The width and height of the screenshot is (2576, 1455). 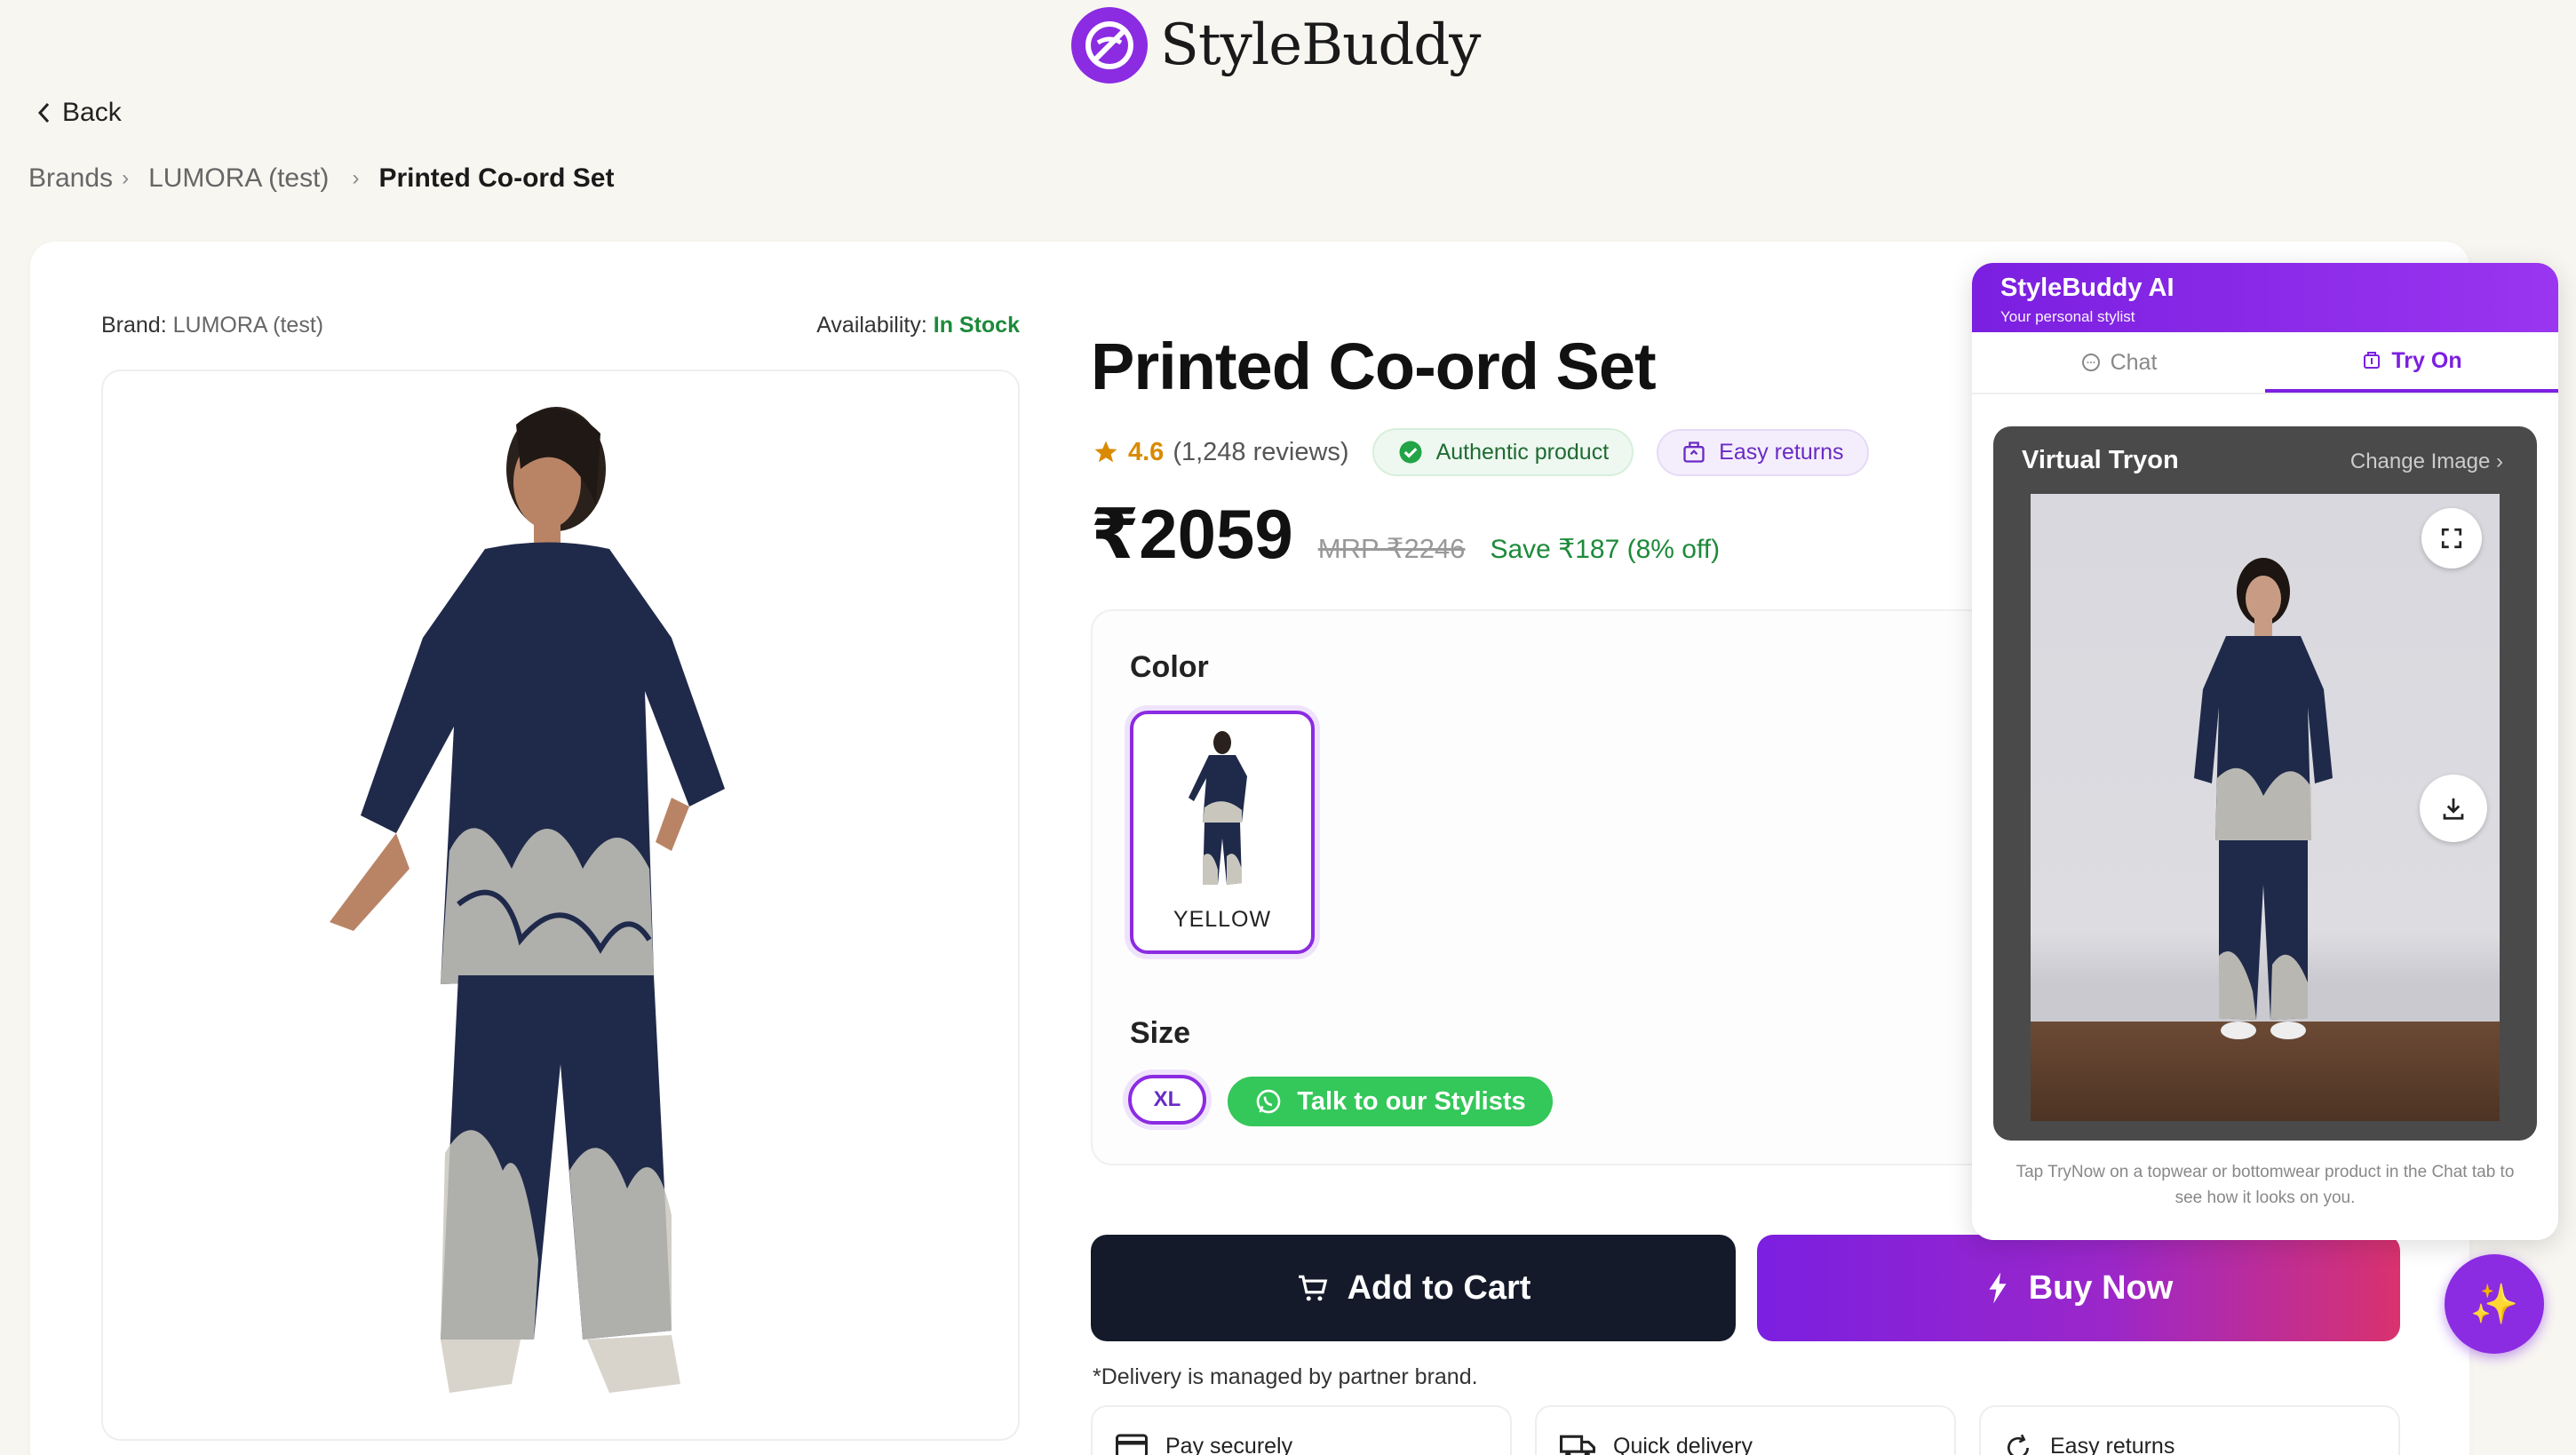 I want to click on sparkles-icon: ✨, so click(x=2494, y=1304).